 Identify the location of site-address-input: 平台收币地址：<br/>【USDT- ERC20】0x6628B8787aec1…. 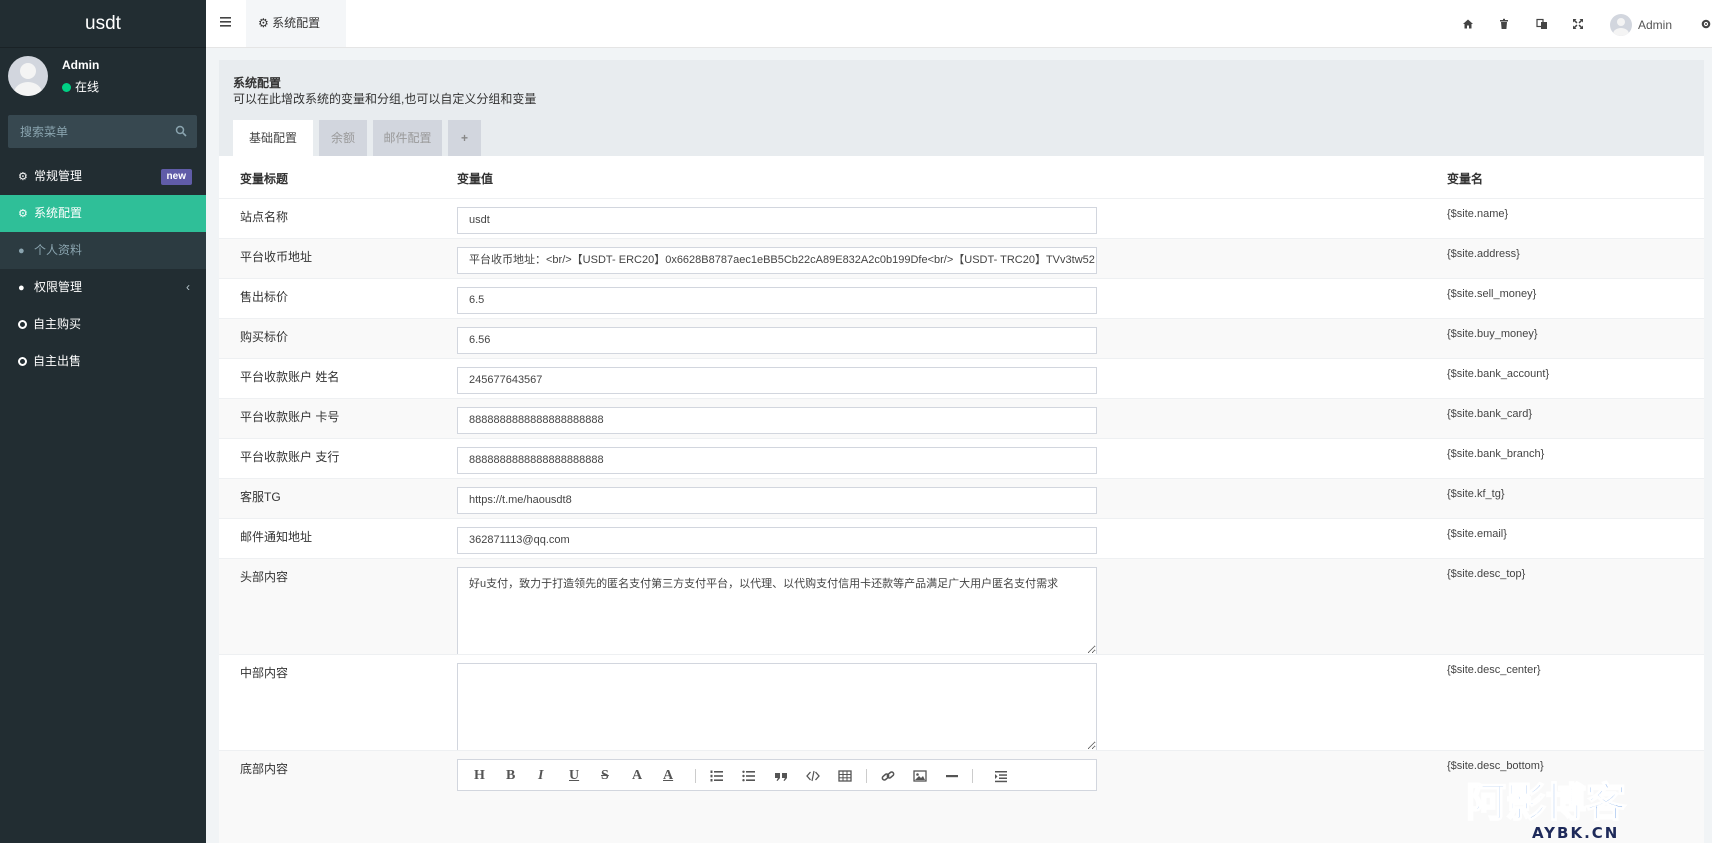
(777, 260).